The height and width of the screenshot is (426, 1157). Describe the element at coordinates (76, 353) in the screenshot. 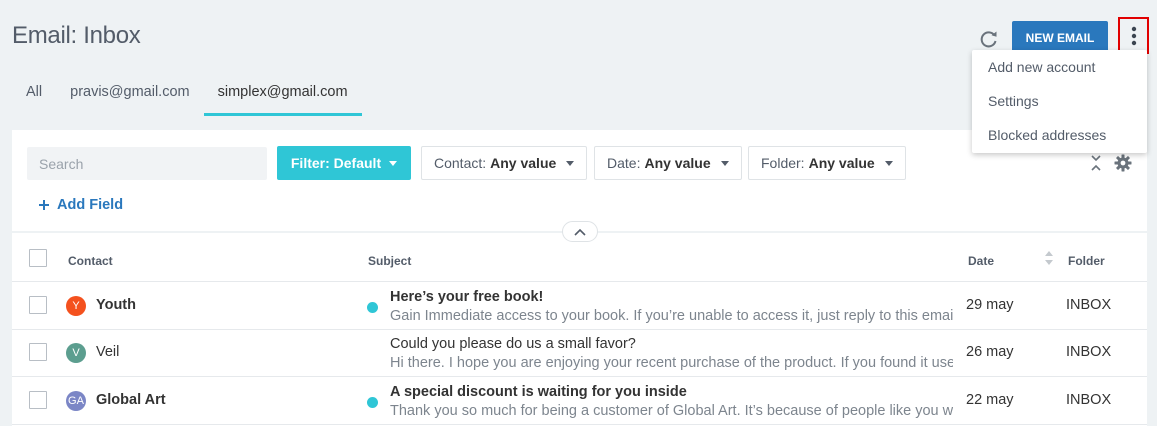

I see `avatar: V` at that location.